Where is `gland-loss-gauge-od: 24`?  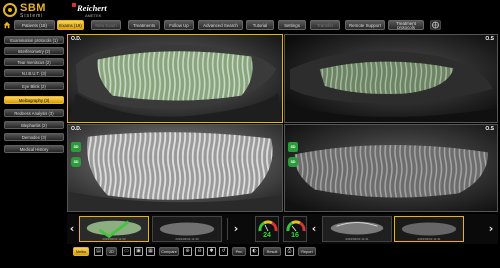 gland-loss-gauge-od: 24 is located at coordinates (267, 229).